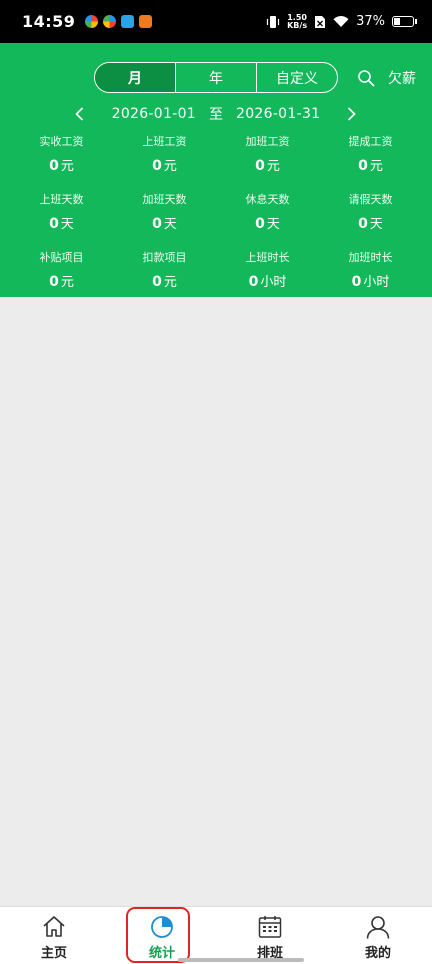 This screenshot has width=432, height=964. What do you see at coordinates (370, 257) in the screenshot?
I see `stat-label: 加班时长` at bounding box center [370, 257].